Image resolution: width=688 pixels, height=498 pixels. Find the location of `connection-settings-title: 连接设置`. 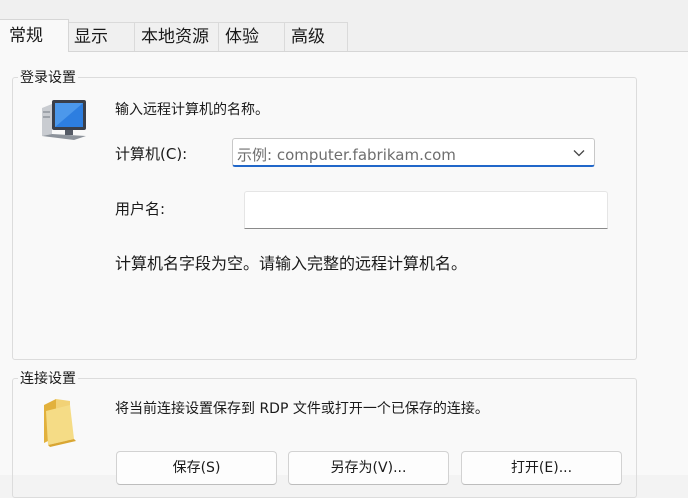

connection-settings-title: 连接设置 is located at coordinates (48, 379).